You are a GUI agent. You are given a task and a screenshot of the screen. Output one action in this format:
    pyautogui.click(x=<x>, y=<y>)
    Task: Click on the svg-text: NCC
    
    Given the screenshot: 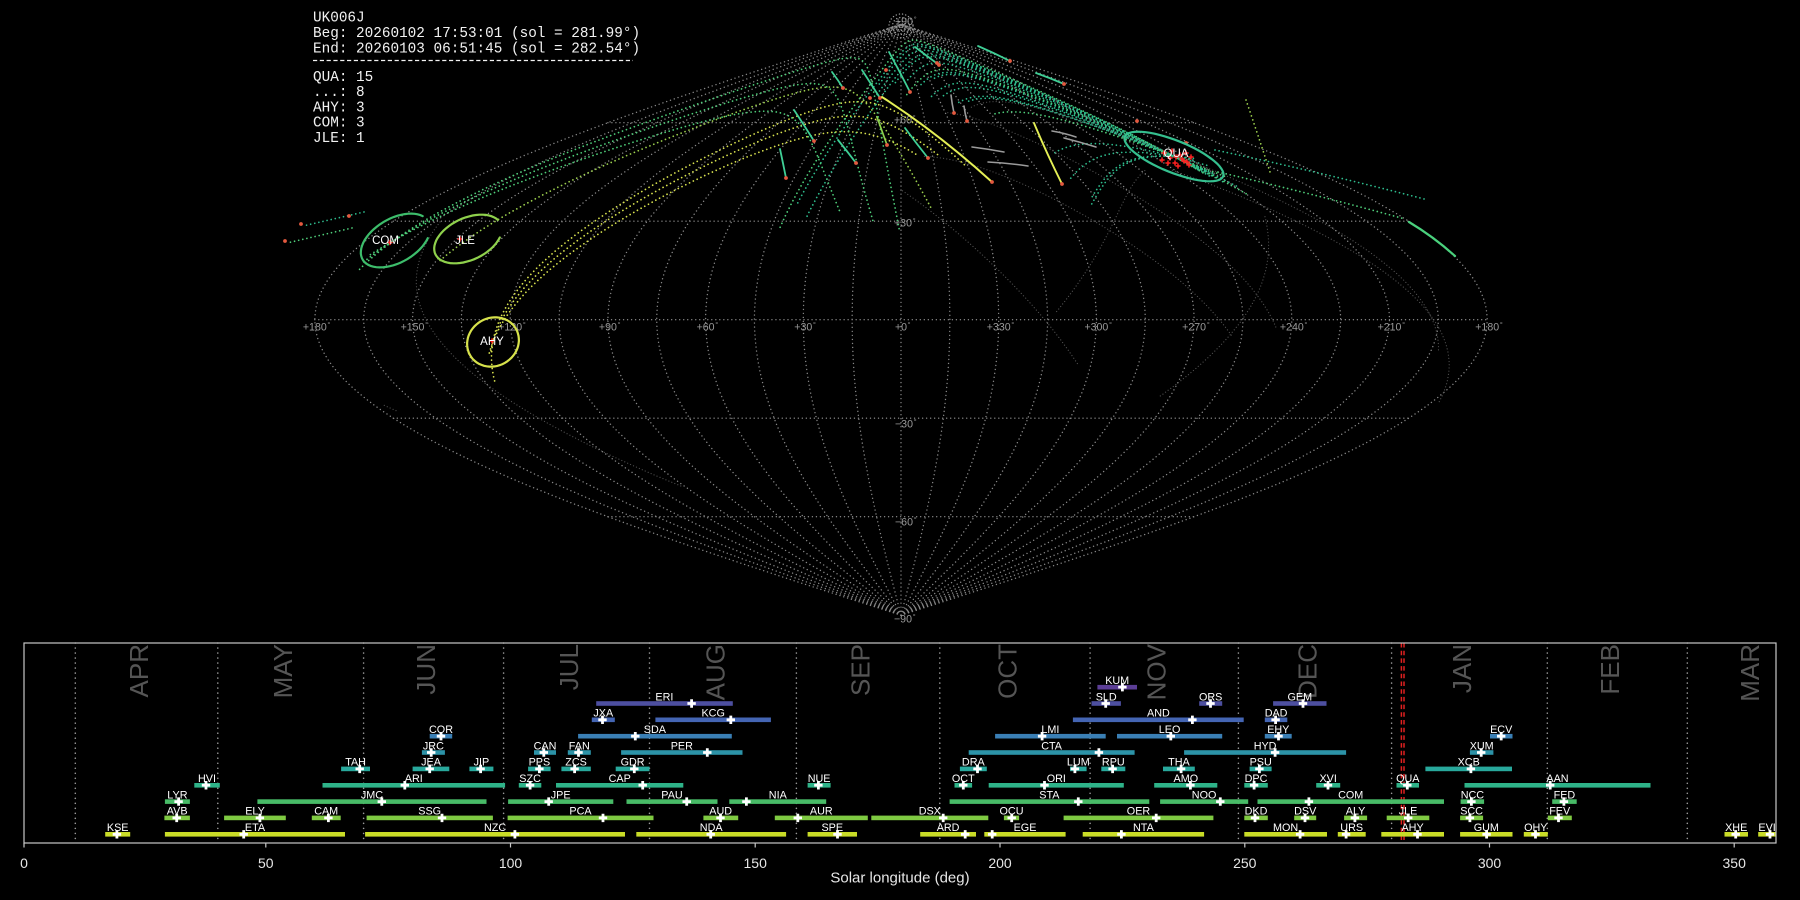 What is the action you would take?
    pyautogui.click(x=1473, y=795)
    